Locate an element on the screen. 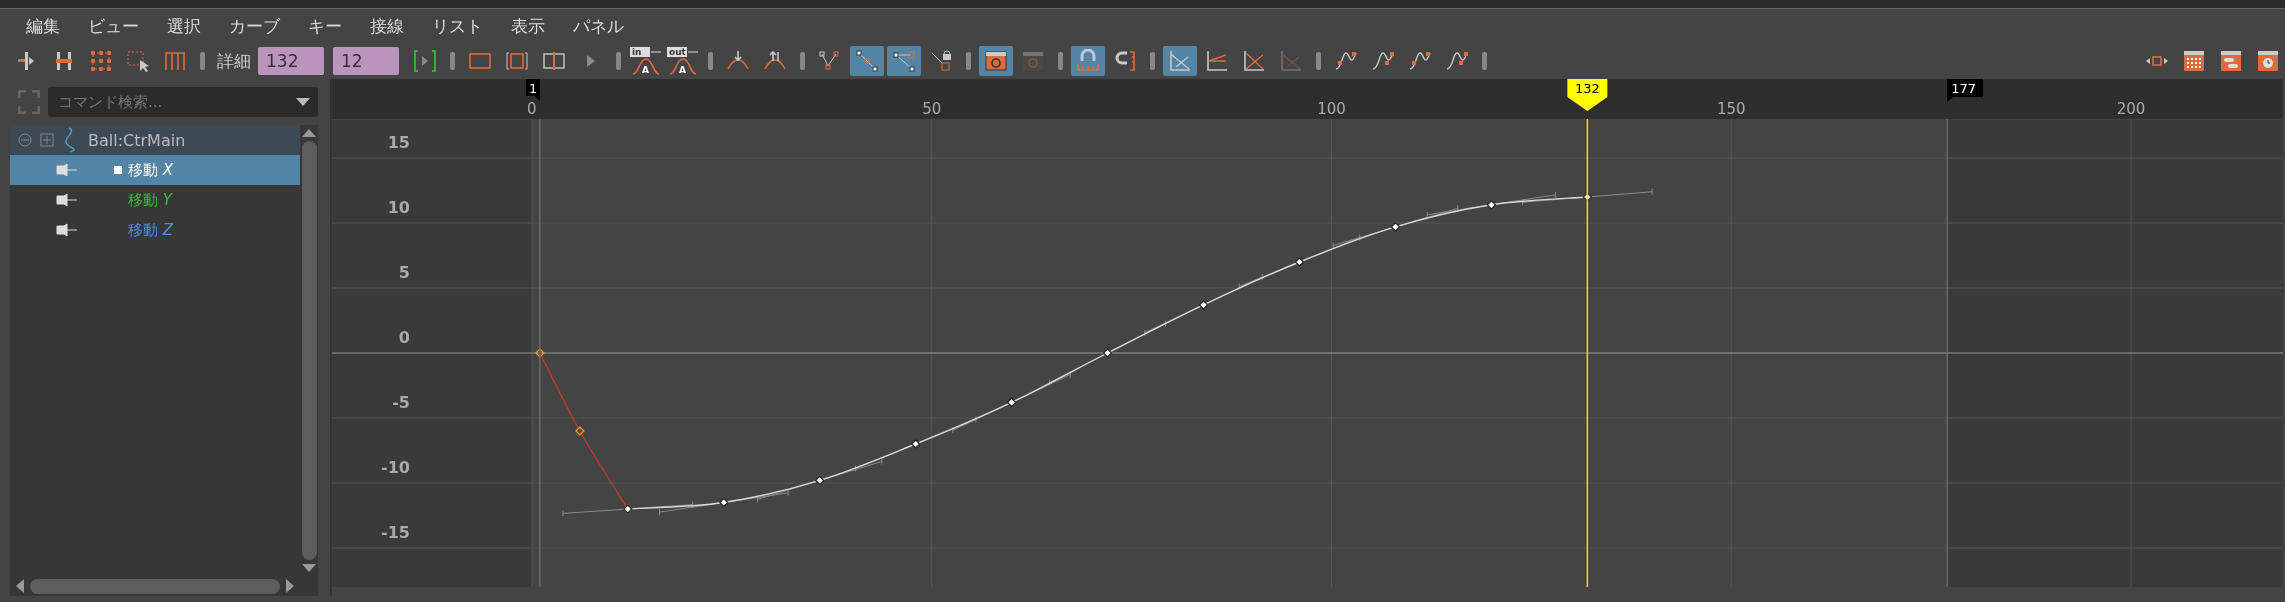 This screenshot has width=2285, height=602. channel-row: 移動 Z is located at coordinates (155, 230).